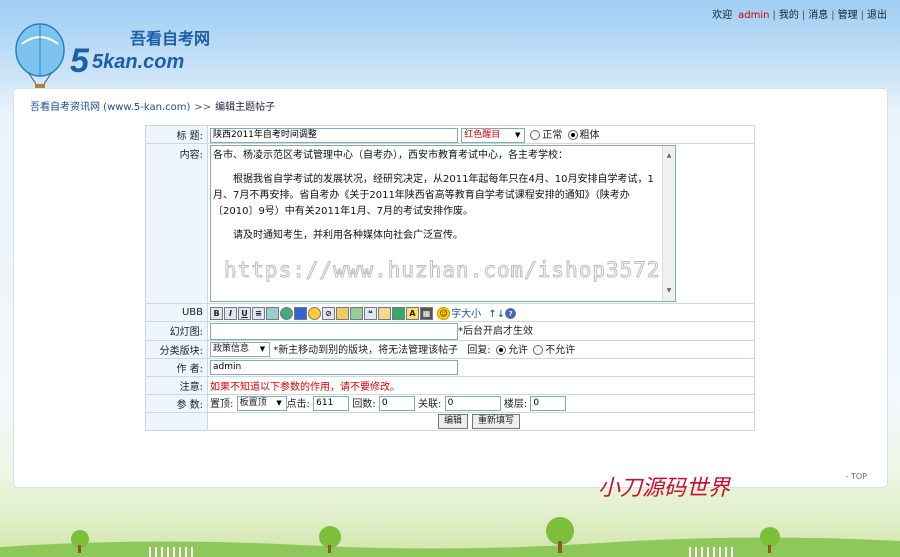 Image resolution: width=900 pixels, height=557 pixels. Describe the element at coordinates (535, 135) in the screenshot. I see `style-normal-radio` at that location.